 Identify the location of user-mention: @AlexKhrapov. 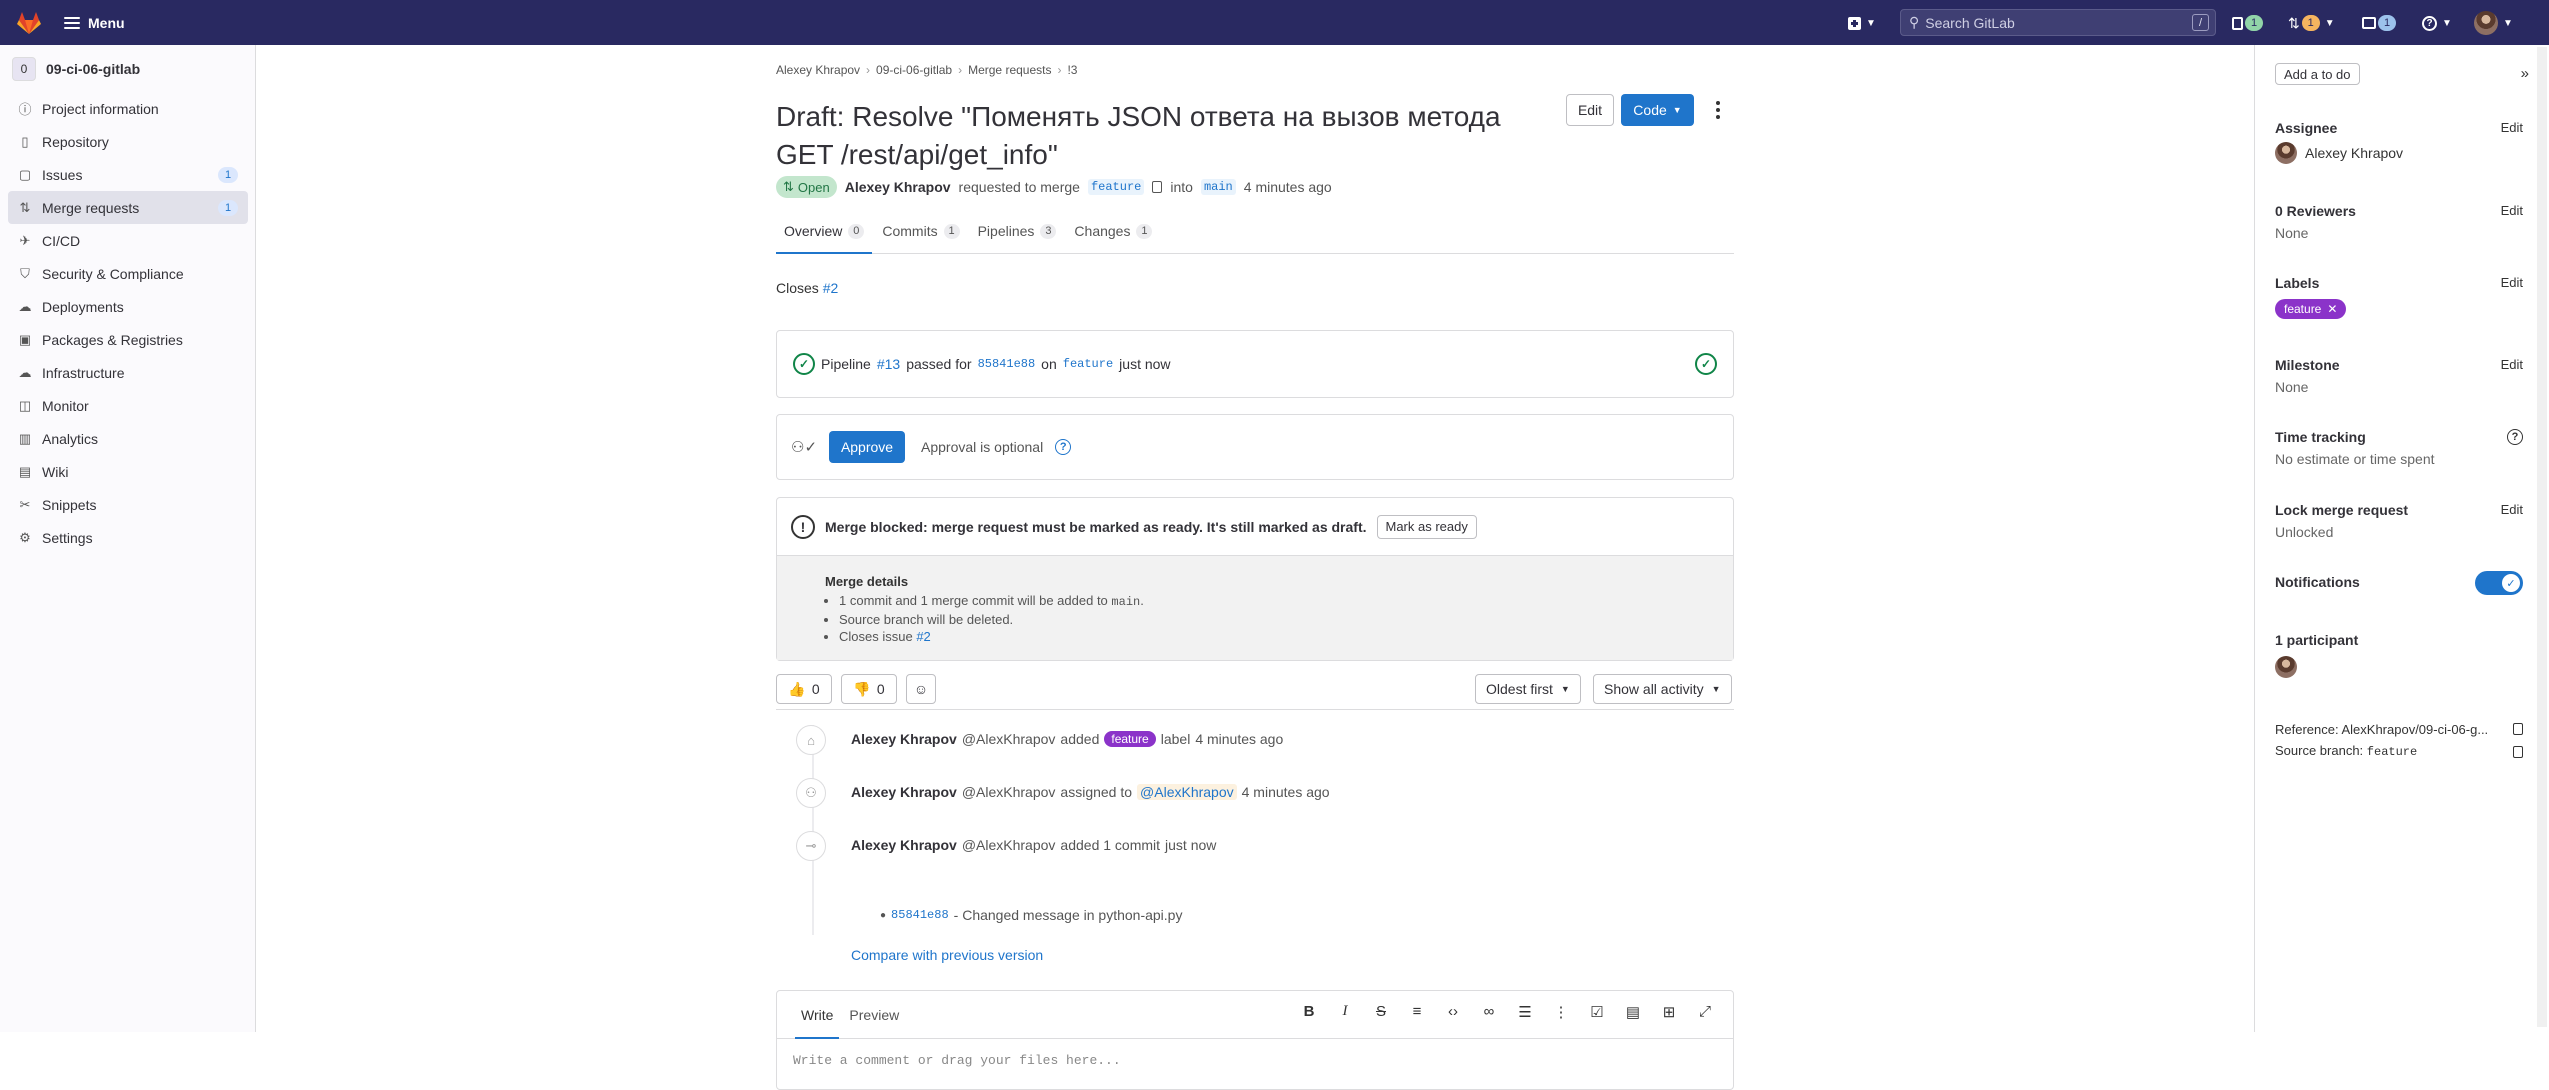
(1187, 792).